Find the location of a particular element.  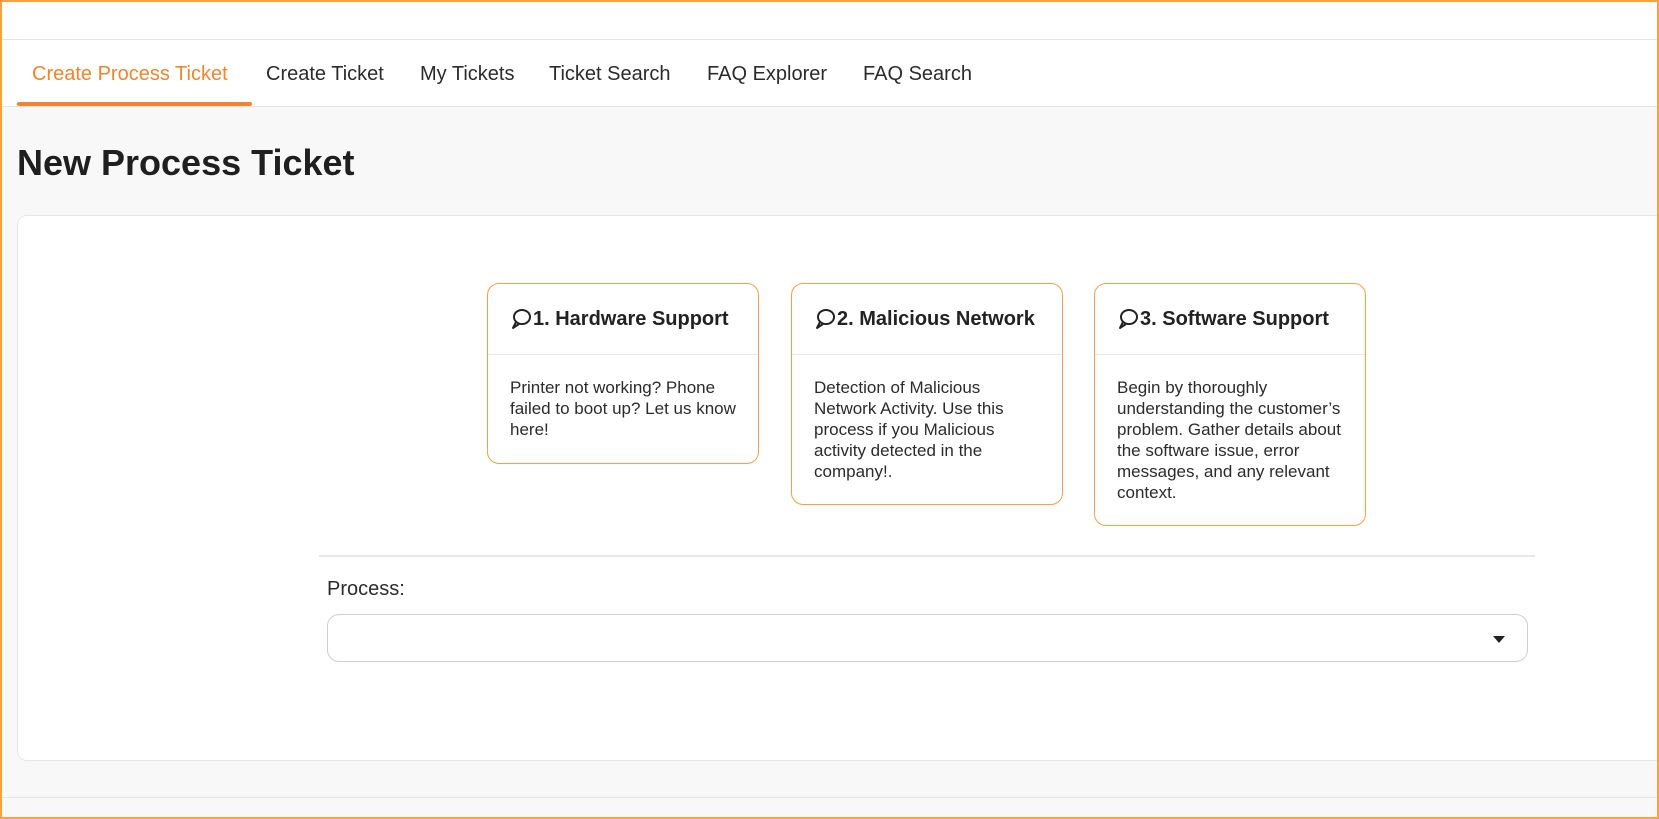

tab-faq-explorer: FAQ Explorer is located at coordinates (767, 73).